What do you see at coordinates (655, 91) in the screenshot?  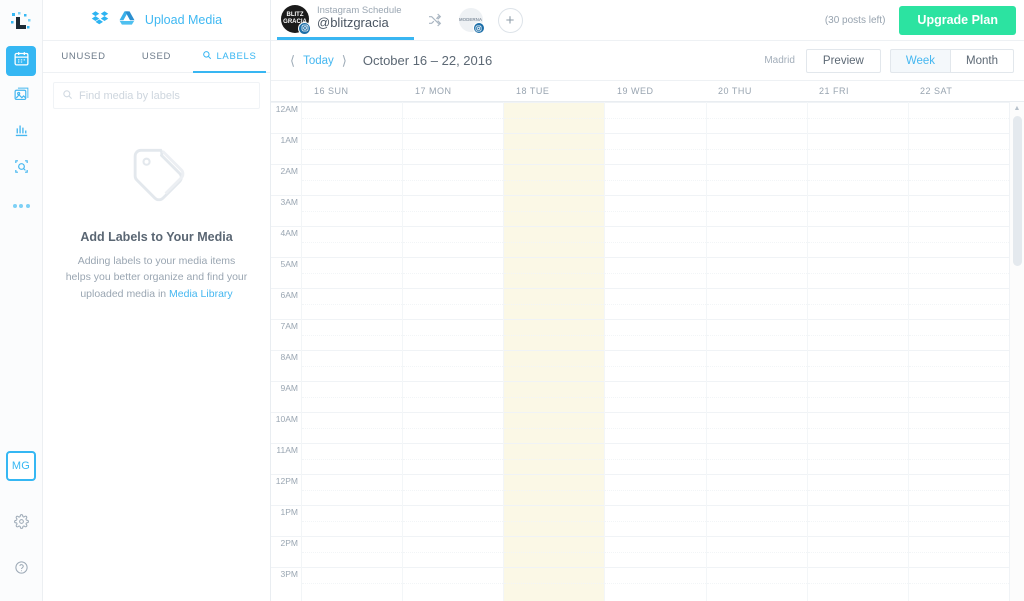 I see `day-header: 19 WED` at bounding box center [655, 91].